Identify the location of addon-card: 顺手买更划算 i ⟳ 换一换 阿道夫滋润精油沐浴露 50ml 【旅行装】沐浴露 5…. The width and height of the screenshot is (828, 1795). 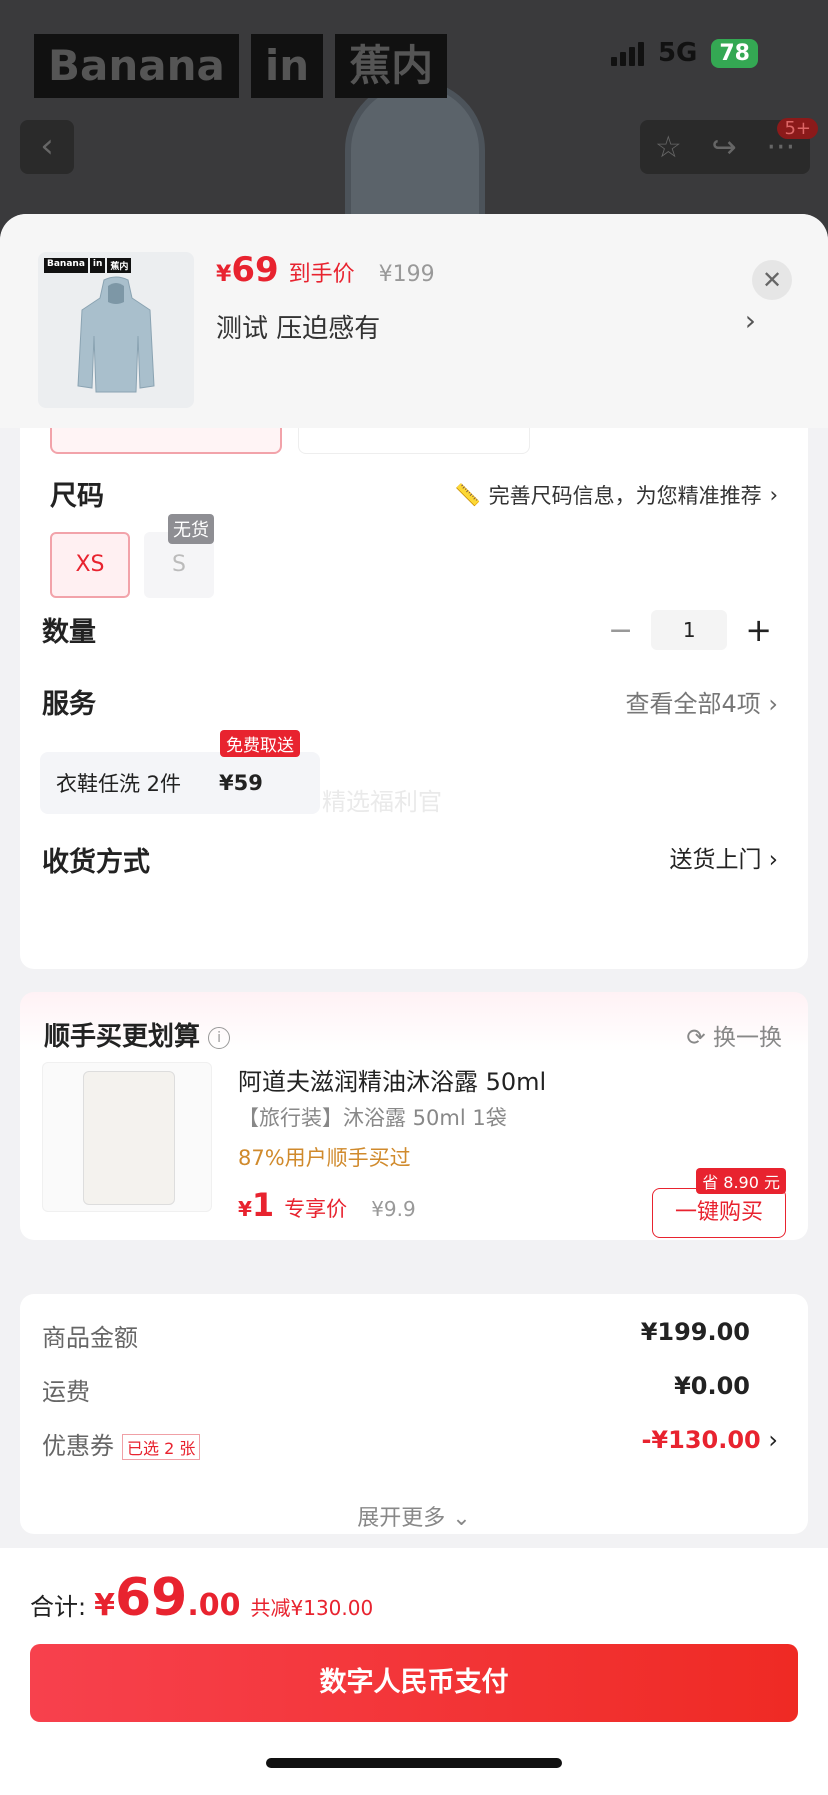
(414, 1116).